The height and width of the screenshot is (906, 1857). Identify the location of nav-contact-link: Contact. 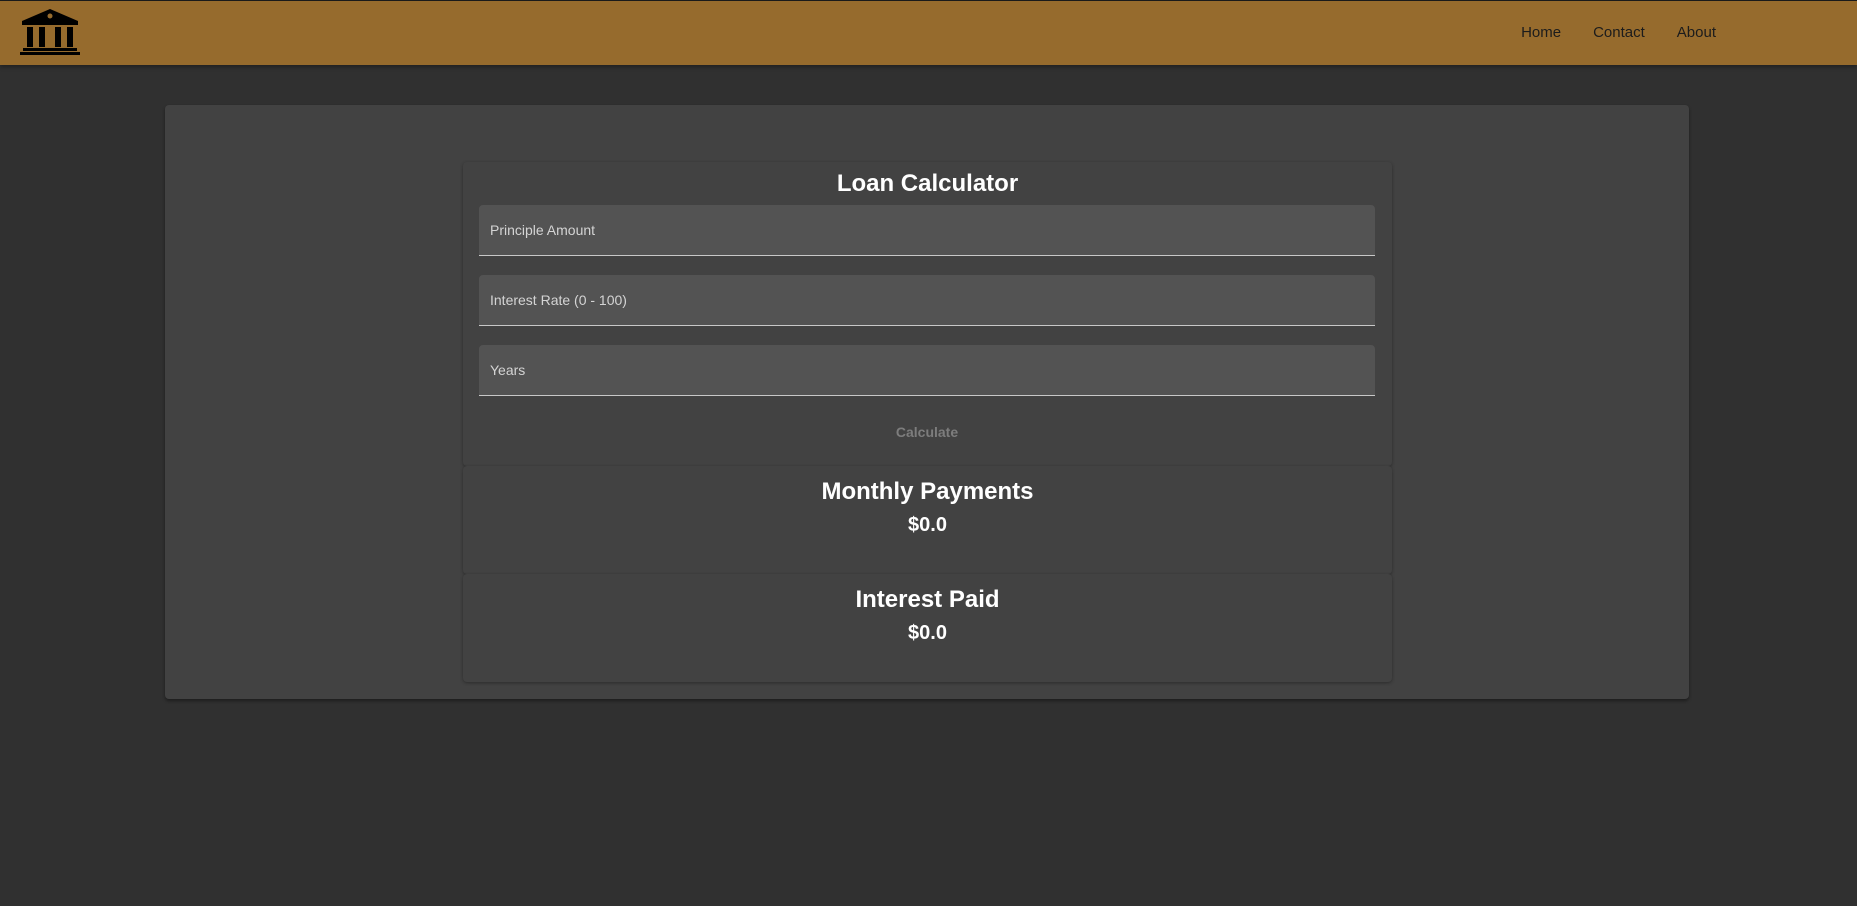
(1619, 33).